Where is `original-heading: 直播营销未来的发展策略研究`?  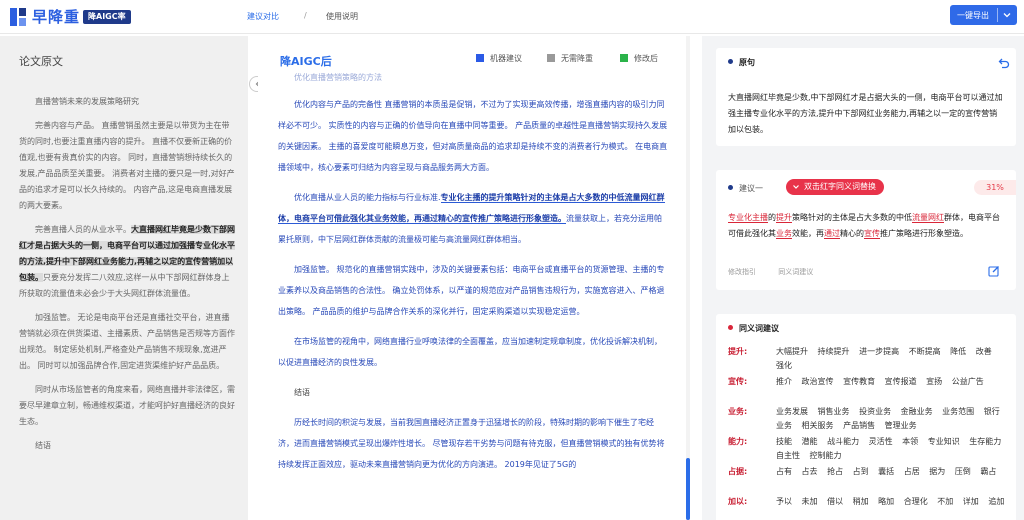
original-heading: 直播营销未来的发展策略研究 is located at coordinates (87, 101).